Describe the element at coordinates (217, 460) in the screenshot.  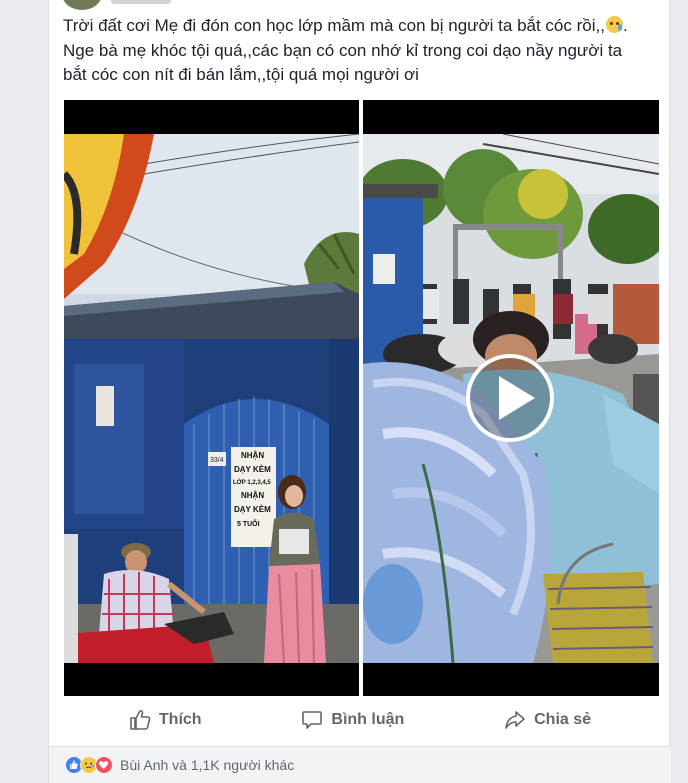
I see `house-number-label: 33/4` at that location.